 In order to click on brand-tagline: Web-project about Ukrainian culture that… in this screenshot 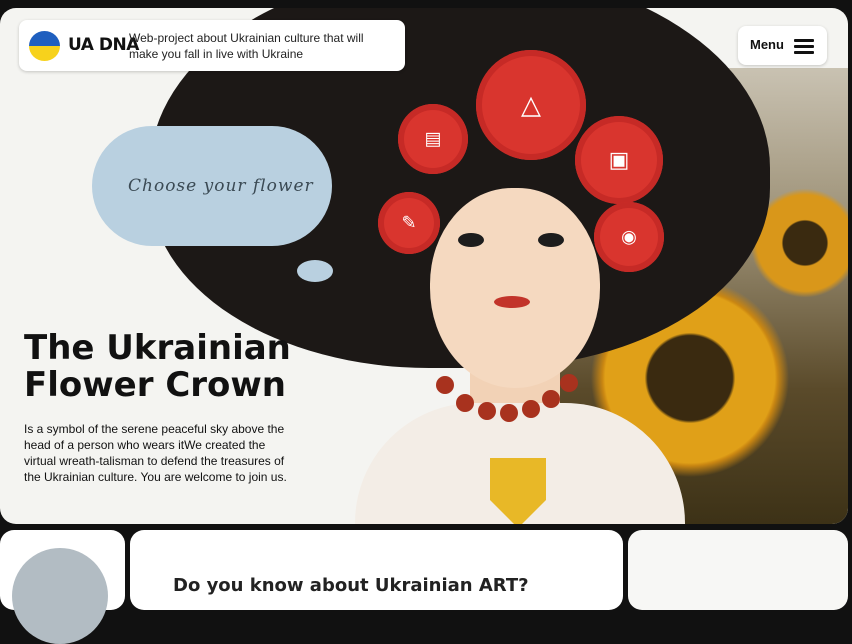, I will do `click(246, 46)`.